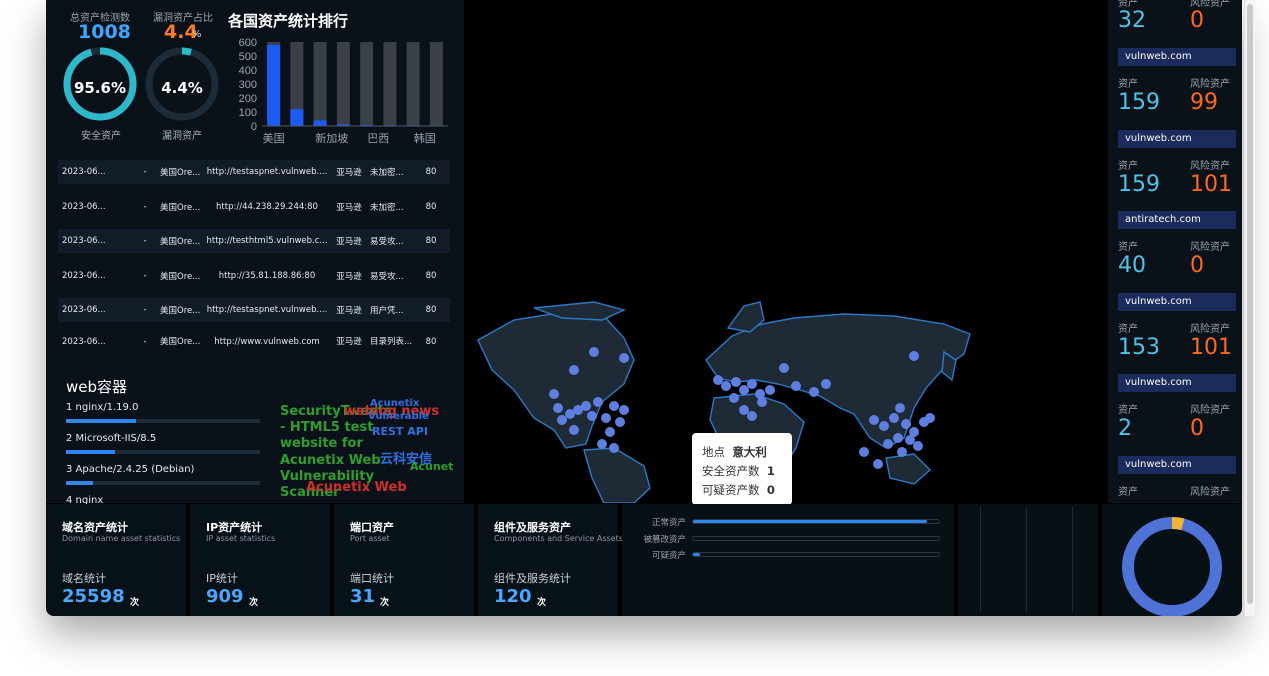 The width and height of the screenshot is (1269, 676). What do you see at coordinates (248, 85) in the screenshot?
I see `y-tick-label: 300` at bounding box center [248, 85].